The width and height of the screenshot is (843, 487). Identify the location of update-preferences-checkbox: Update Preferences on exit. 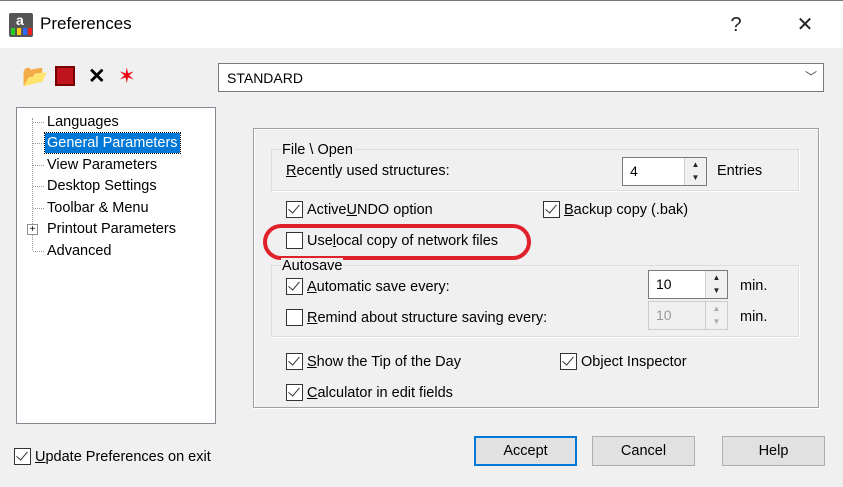
(112, 456).